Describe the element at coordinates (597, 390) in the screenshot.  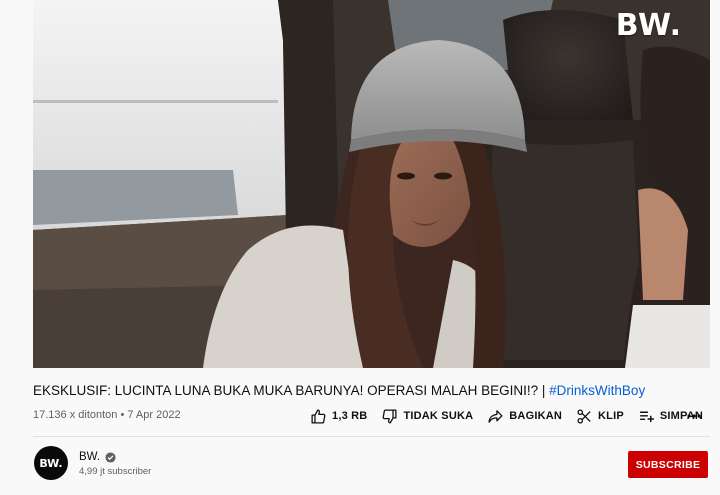
I see `hashtag-link: #DrinksWithBoy` at that location.